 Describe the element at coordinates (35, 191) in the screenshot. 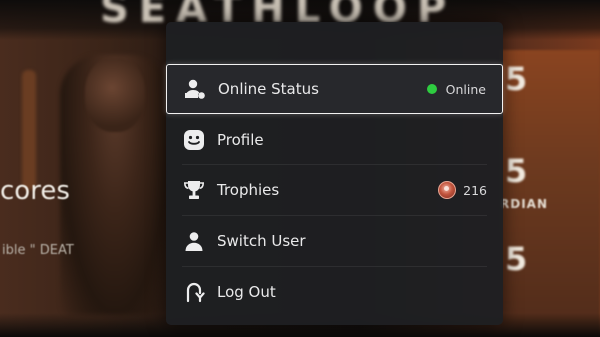

I see `background-scores-text: cores` at that location.